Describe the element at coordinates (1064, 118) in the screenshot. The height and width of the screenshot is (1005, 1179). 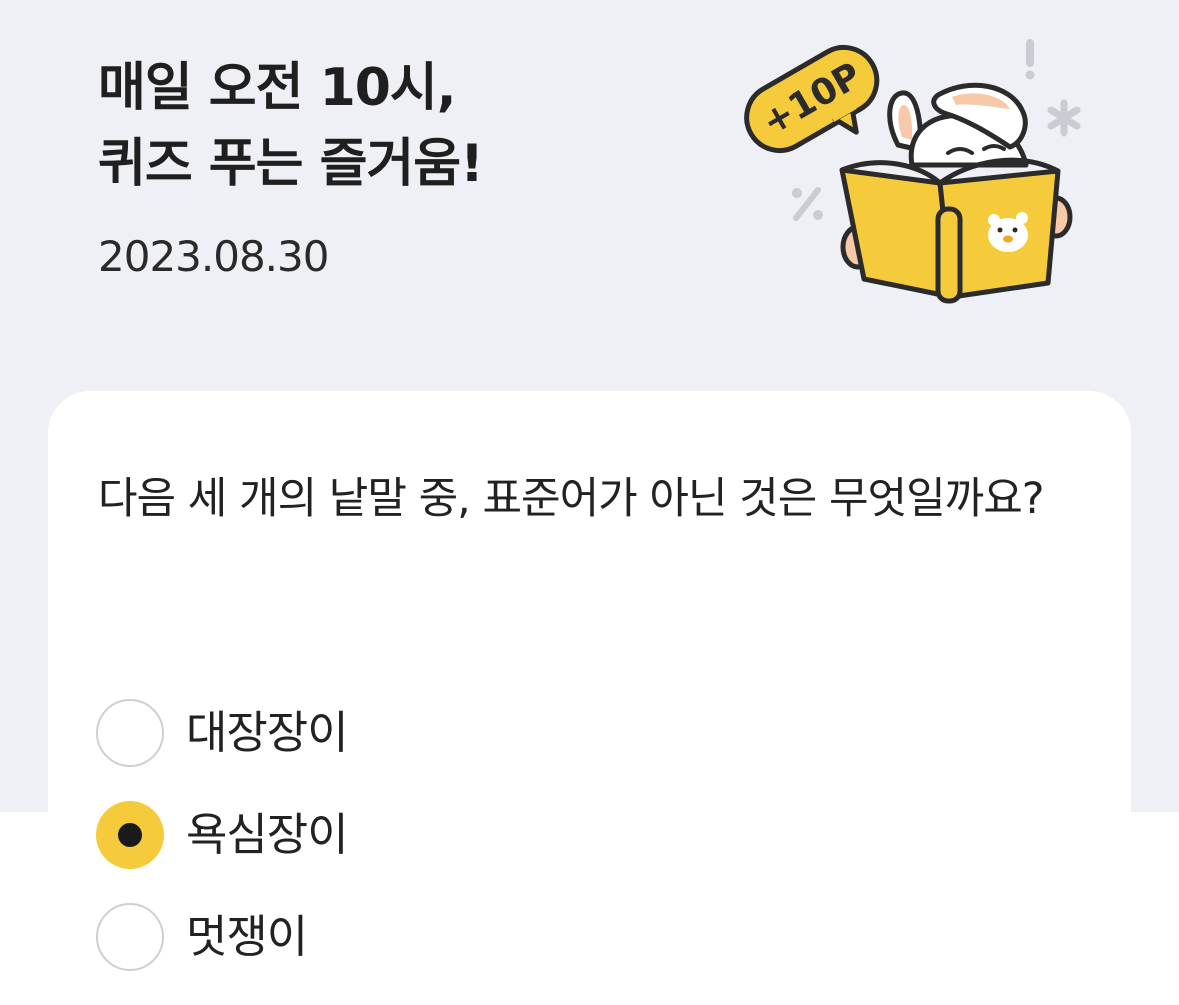
I see `asterisk-icon` at that location.